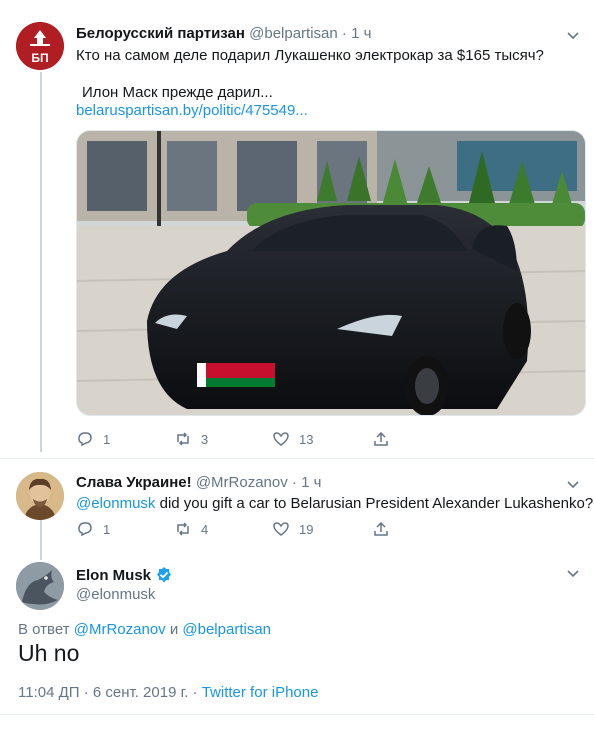  What do you see at coordinates (164, 575) in the screenshot?
I see `verified-badge-icon` at bounding box center [164, 575].